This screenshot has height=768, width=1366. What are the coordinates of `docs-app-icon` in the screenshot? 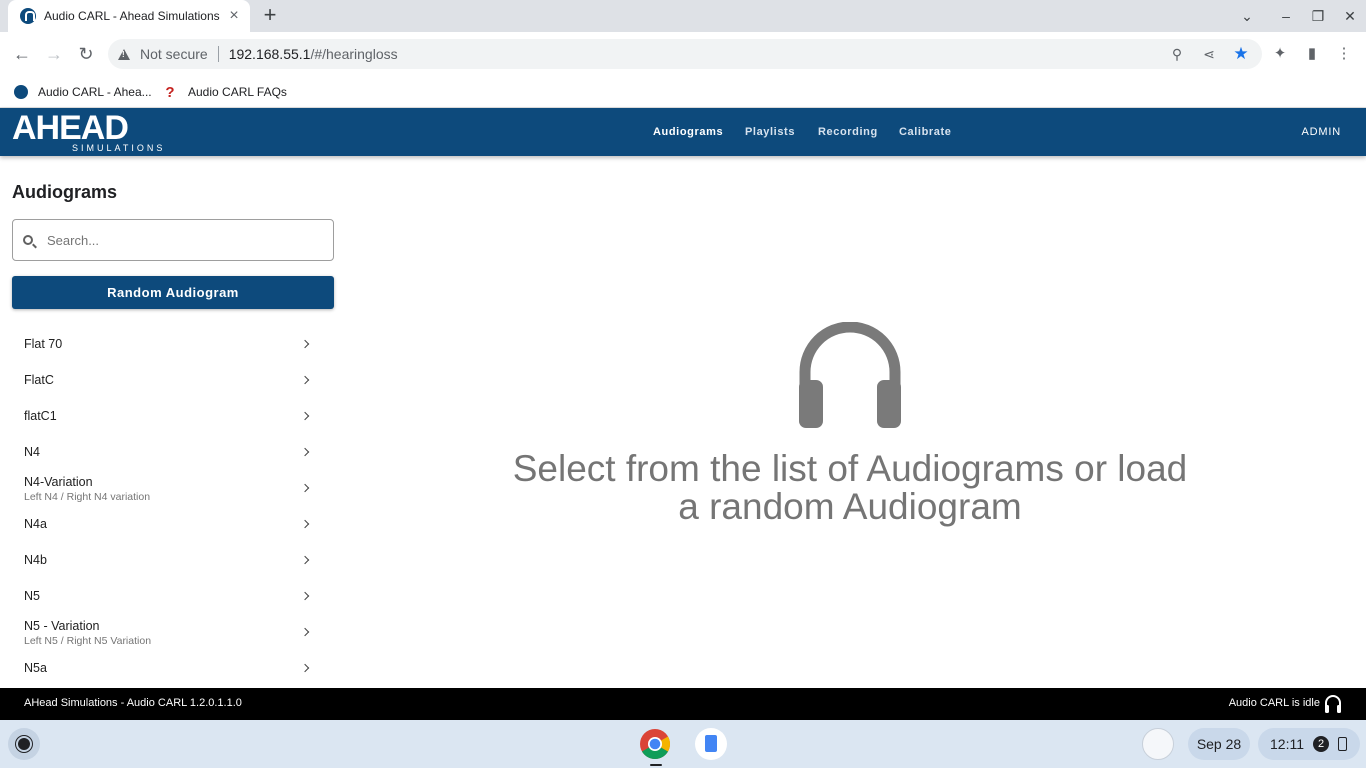 It's located at (711, 744).